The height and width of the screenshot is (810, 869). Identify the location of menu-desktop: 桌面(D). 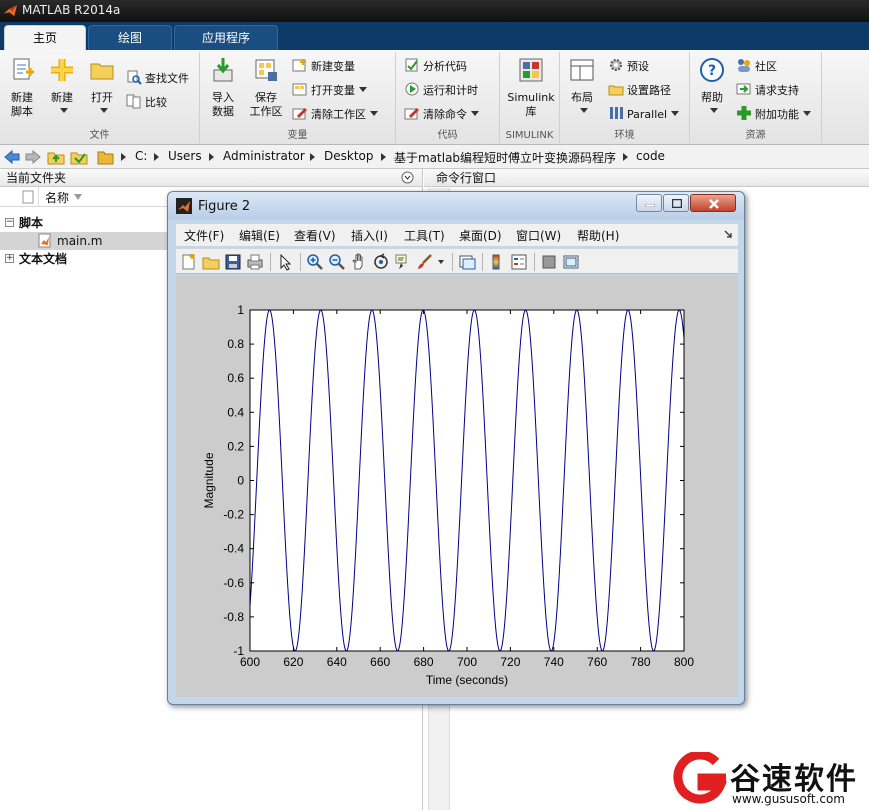
(480, 235).